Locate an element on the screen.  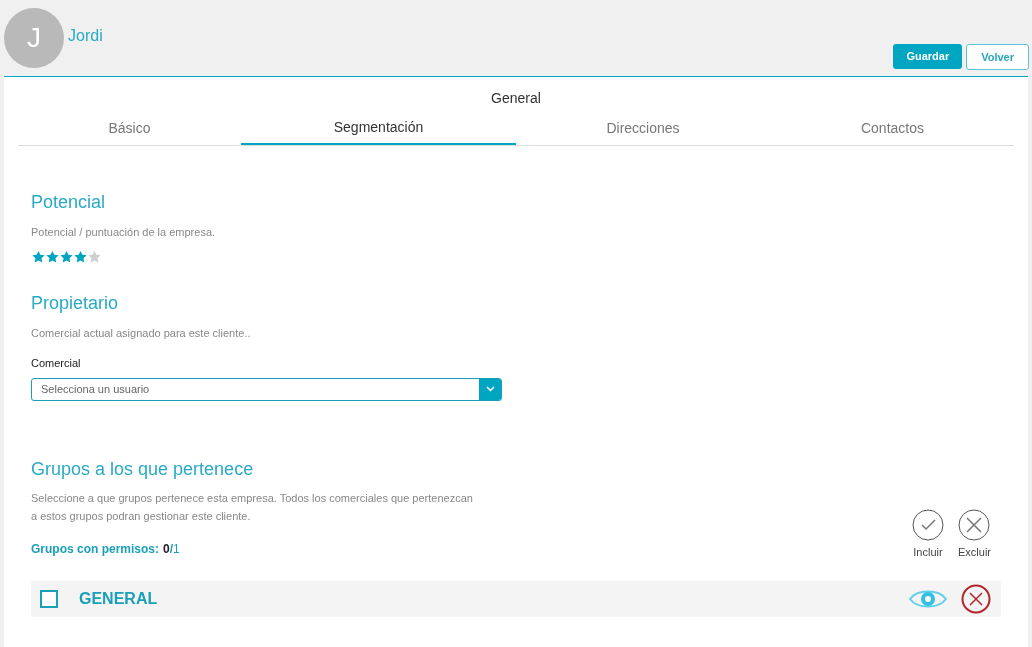
select-placeholder: Selecciona un usuario is located at coordinates (95, 389).